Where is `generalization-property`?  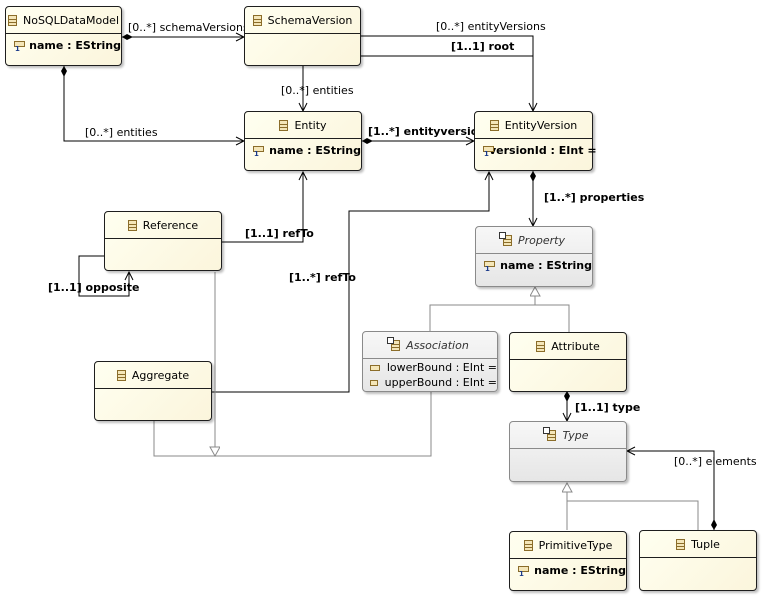
generalization-property is located at coordinates (499, 309).